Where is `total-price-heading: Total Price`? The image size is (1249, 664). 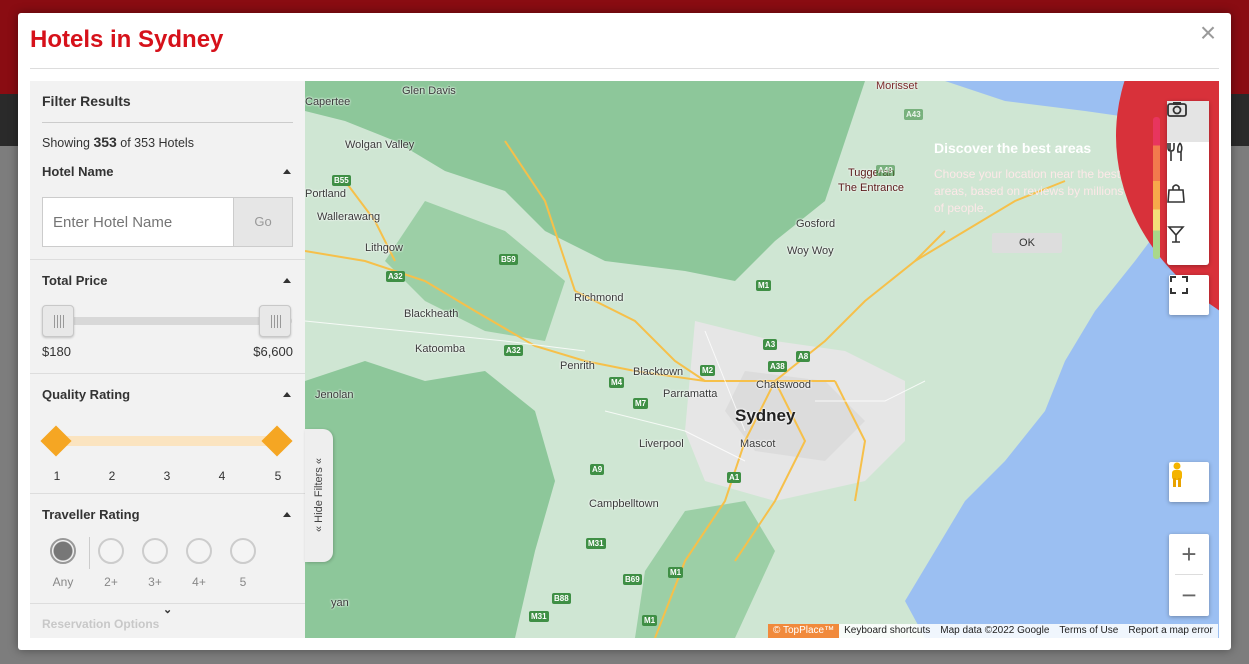 total-price-heading: Total Price is located at coordinates (75, 280).